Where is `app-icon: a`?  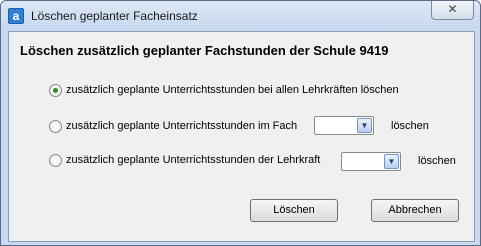
app-icon: a is located at coordinates (16, 16).